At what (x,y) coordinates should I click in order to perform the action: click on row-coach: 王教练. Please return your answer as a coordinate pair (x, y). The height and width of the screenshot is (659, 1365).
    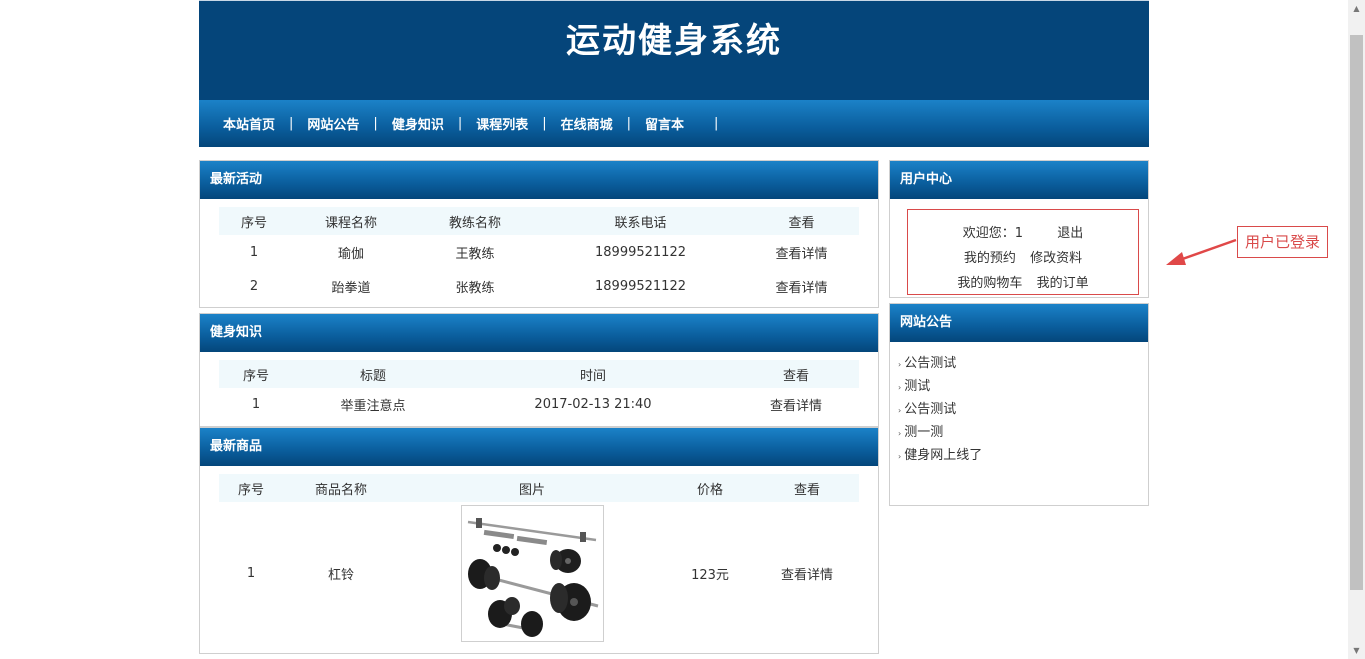
    Looking at the image, I should click on (475, 254).